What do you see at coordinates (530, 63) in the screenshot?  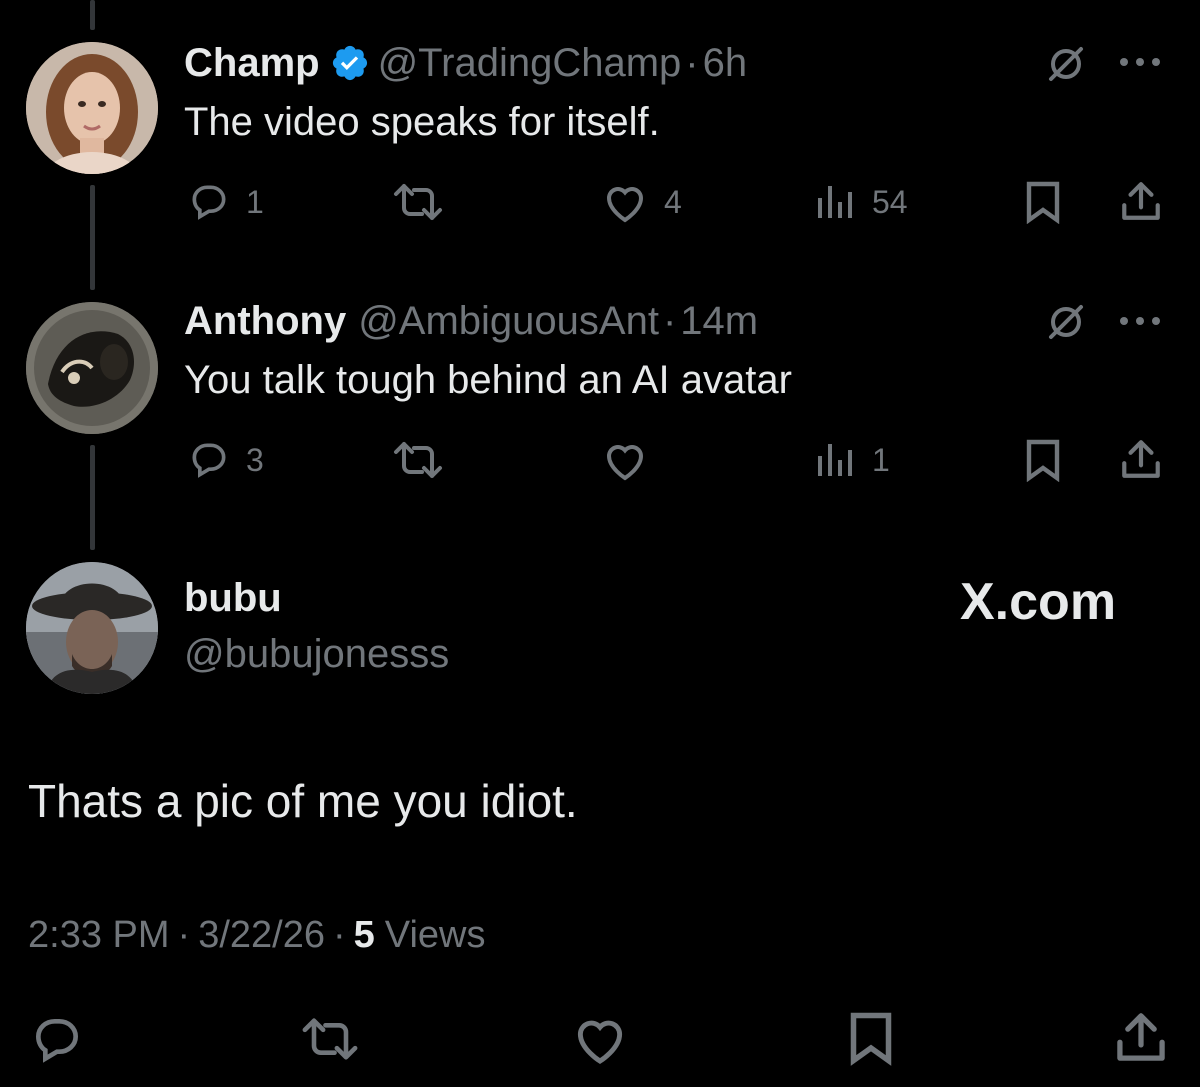 I see `author-handle: @TradingChamp` at bounding box center [530, 63].